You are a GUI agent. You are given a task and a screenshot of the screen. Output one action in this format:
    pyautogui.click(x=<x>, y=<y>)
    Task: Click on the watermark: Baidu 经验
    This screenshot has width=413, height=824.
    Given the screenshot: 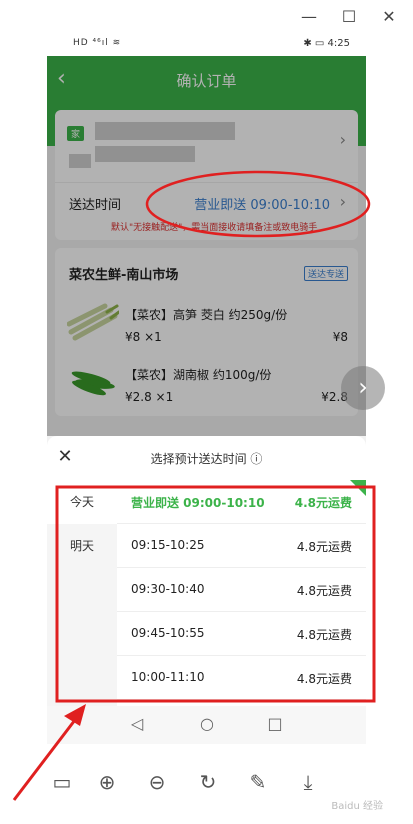 What is the action you would take?
    pyautogui.click(x=357, y=806)
    